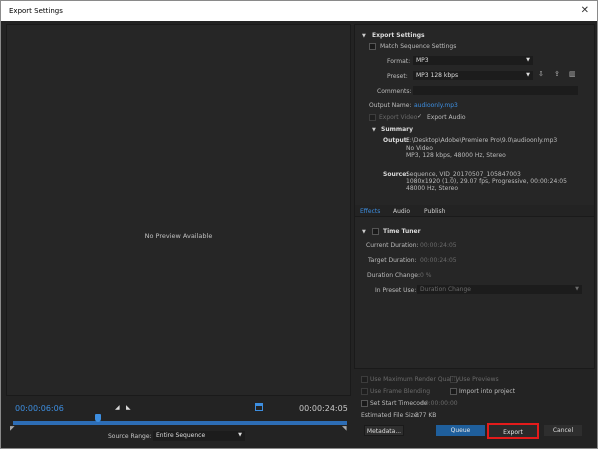 The width and height of the screenshot is (600, 450). I want to click on set-start-timecode-label: Set Start Timecode, so click(399, 403).